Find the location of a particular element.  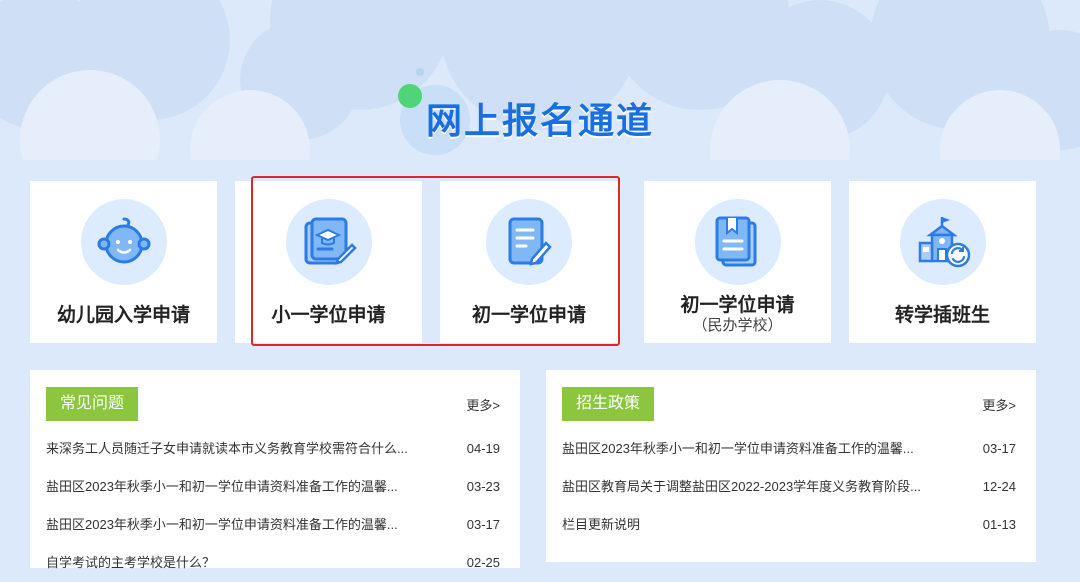

list-item: 自学考试的主考学校是什么？ 02-25 is located at coordinates (273, 563).